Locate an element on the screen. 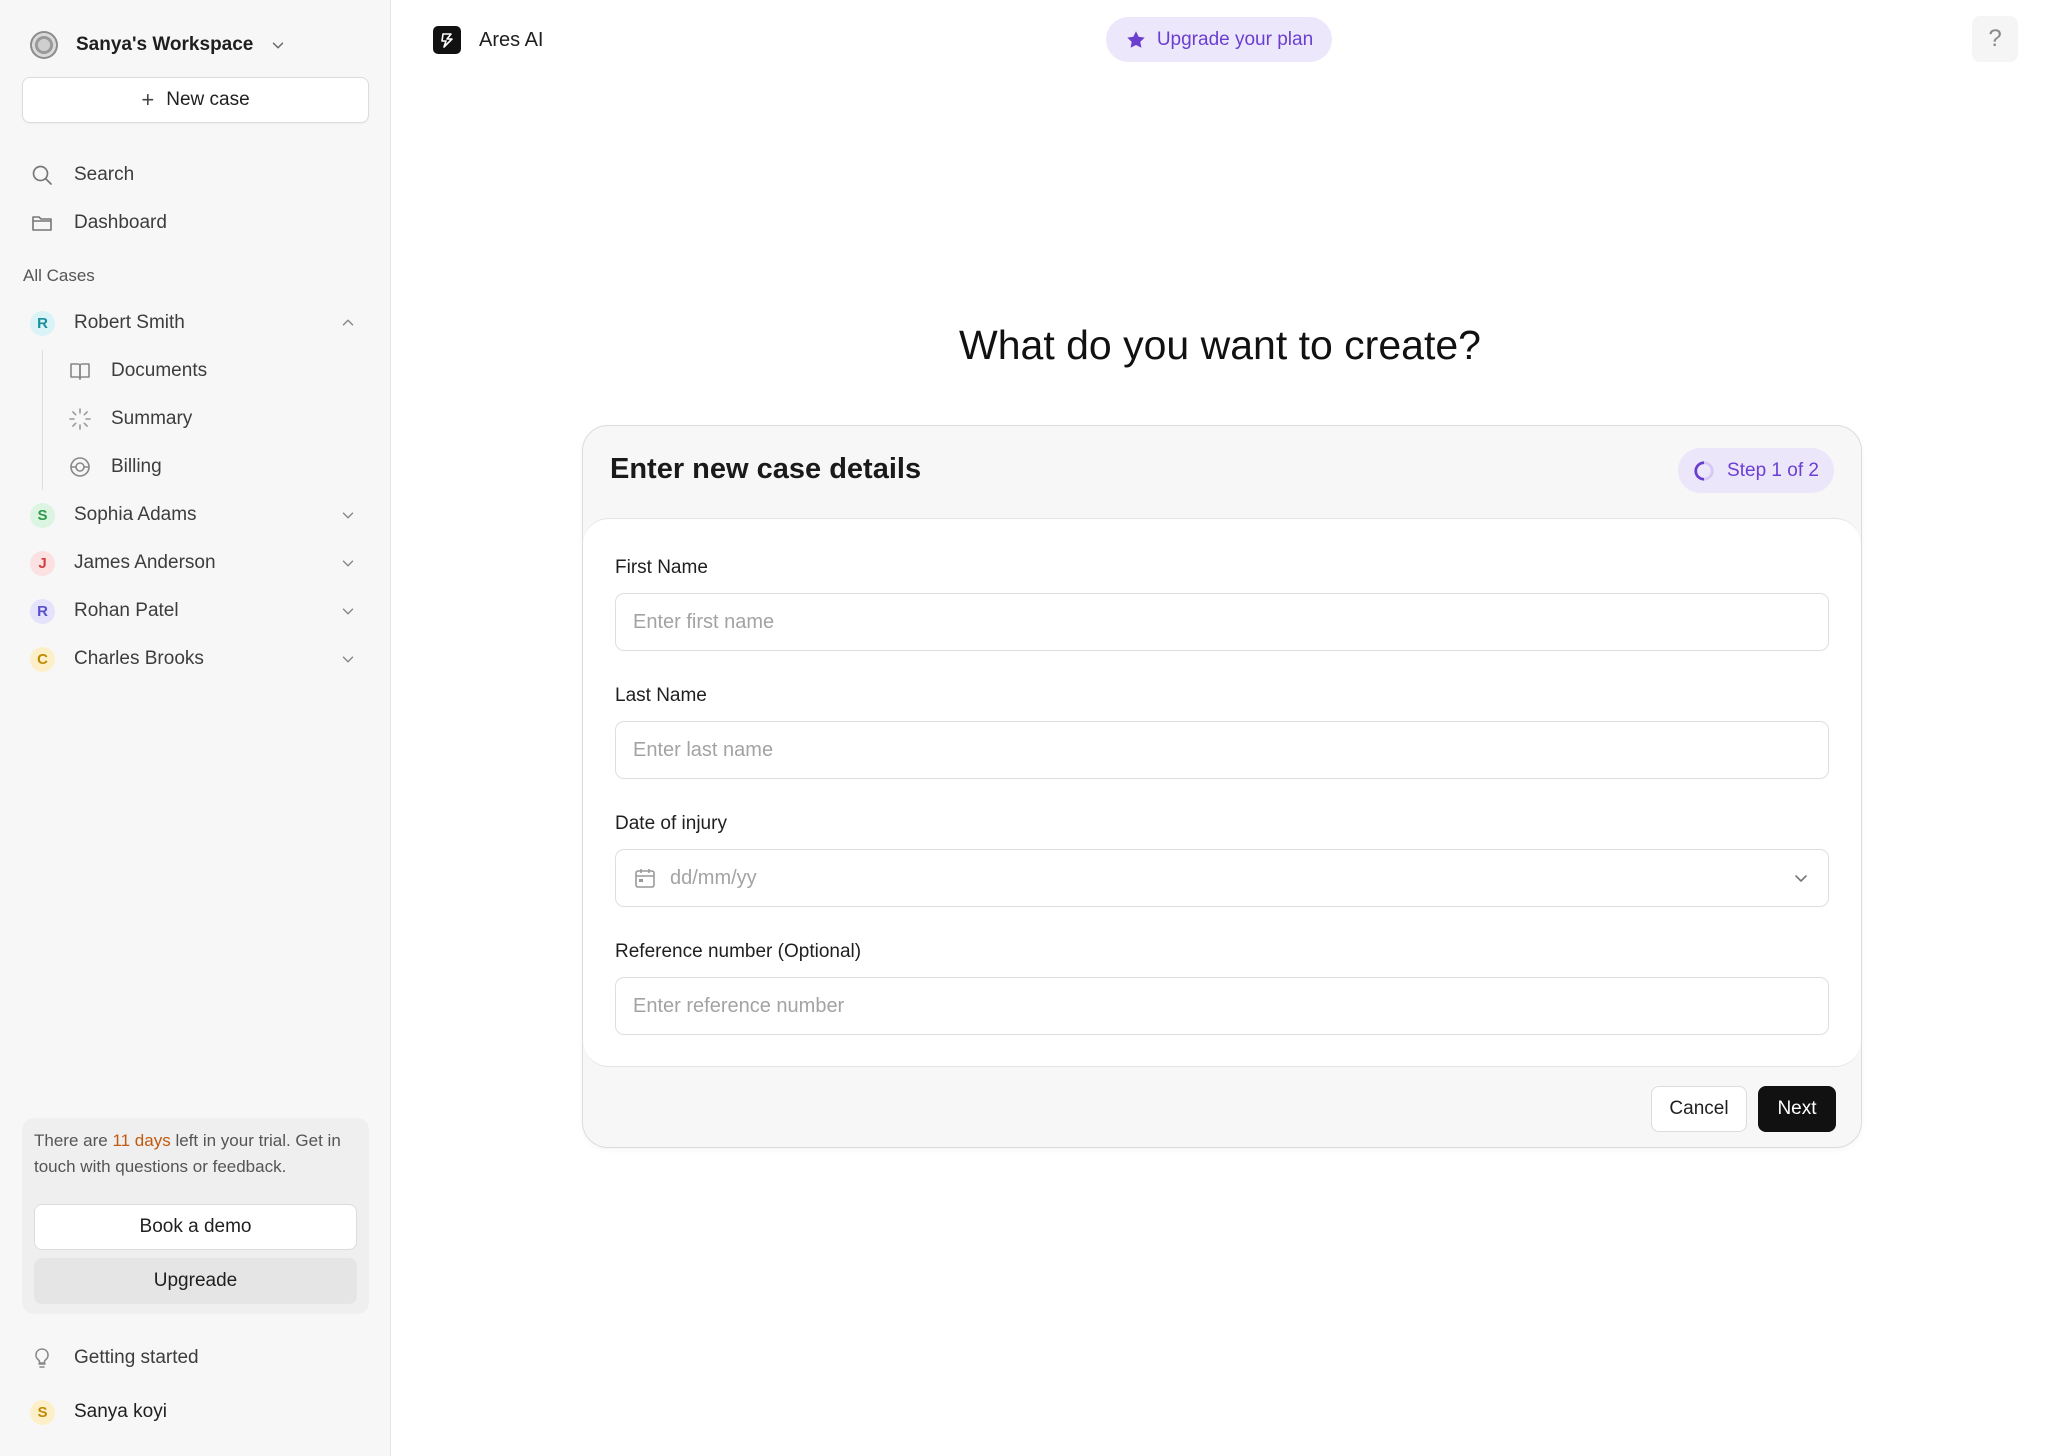 The image size is (2048, 1456). user-name: Sanya koyi is located at coordinates (120, 1411).